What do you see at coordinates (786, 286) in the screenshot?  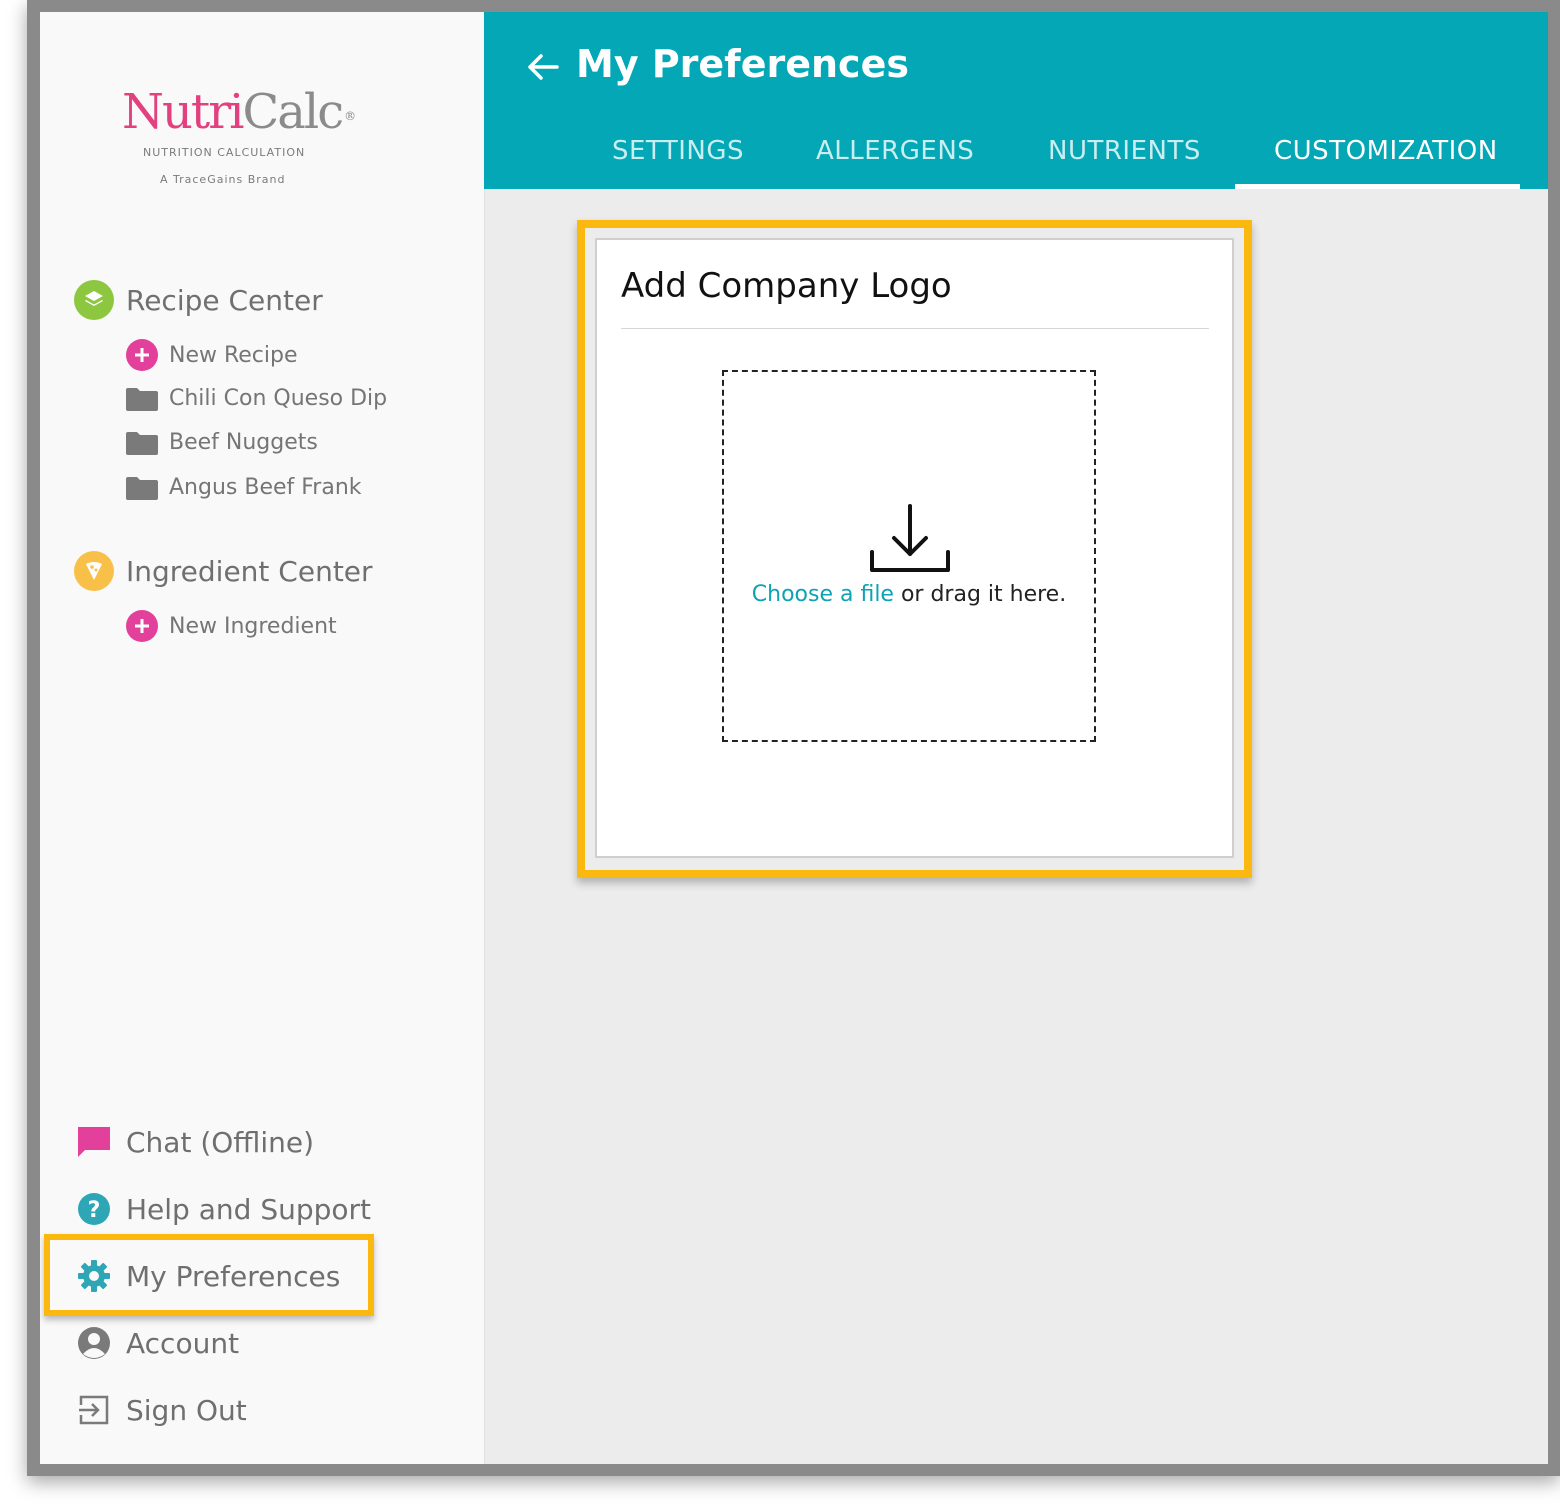 I see `card-title: Add Company Logo` at bounding box center [786, 286].